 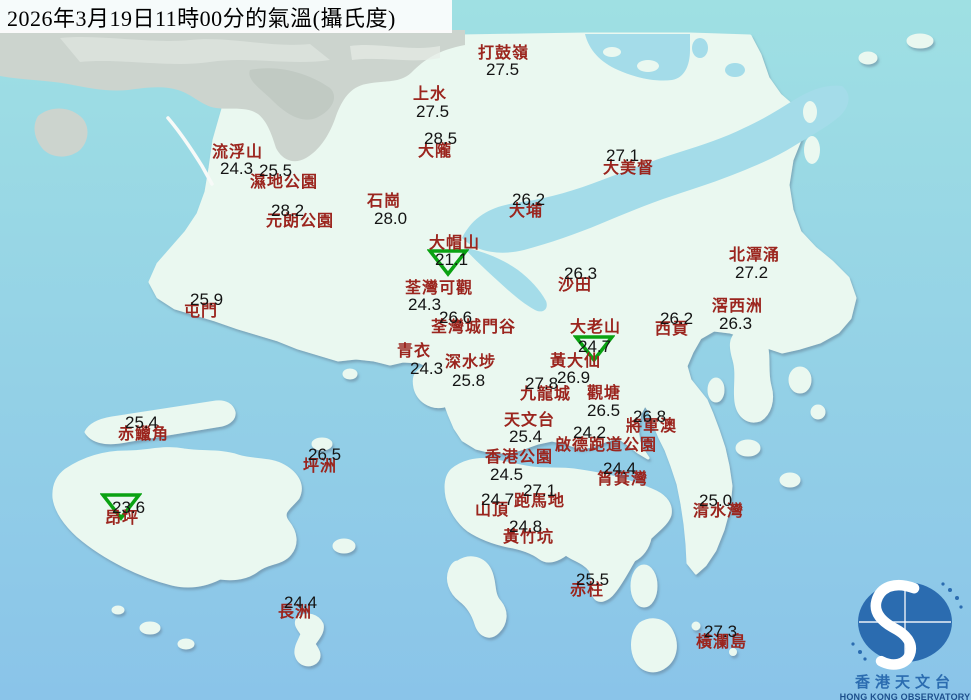 I want to click on hko-logo-chinese-name: 香港天文台, so click(x=904, y=683).